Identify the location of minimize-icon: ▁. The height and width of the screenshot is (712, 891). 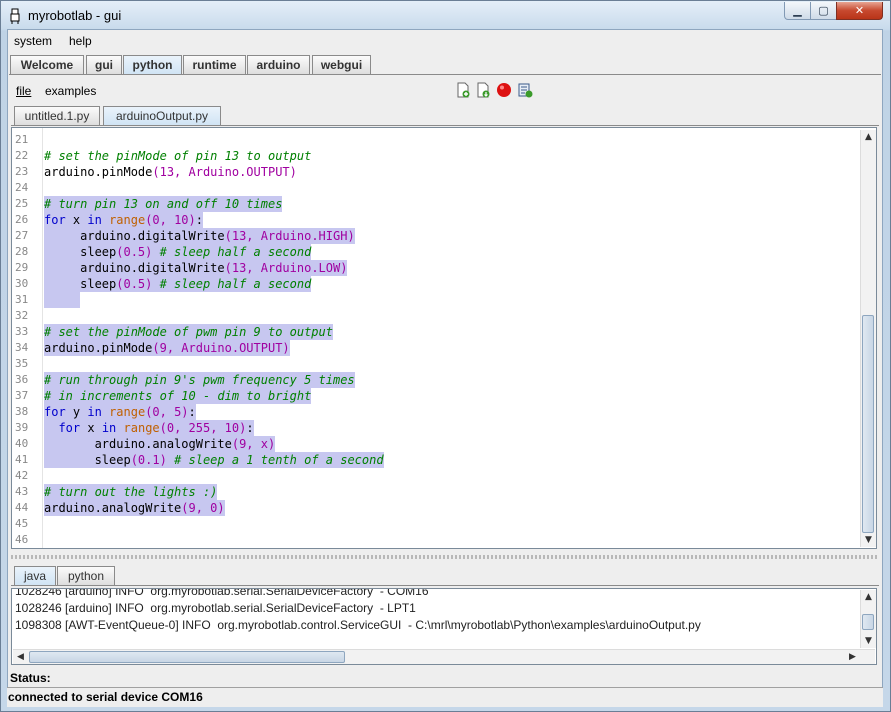
(797, 10).